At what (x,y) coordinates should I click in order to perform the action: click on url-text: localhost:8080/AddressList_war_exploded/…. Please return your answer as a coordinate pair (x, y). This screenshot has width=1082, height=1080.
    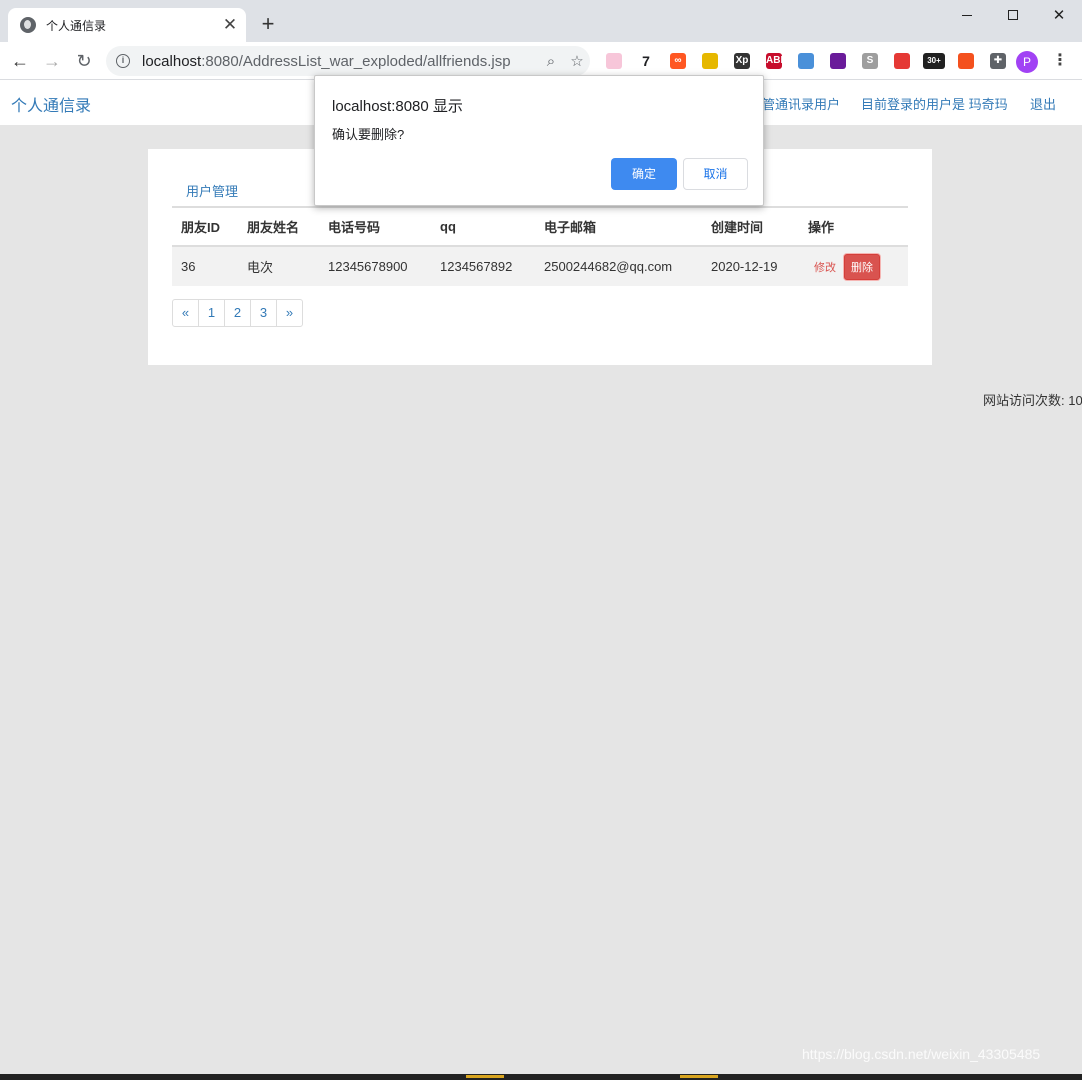
    Looking at the image, I should click on (340, 61).